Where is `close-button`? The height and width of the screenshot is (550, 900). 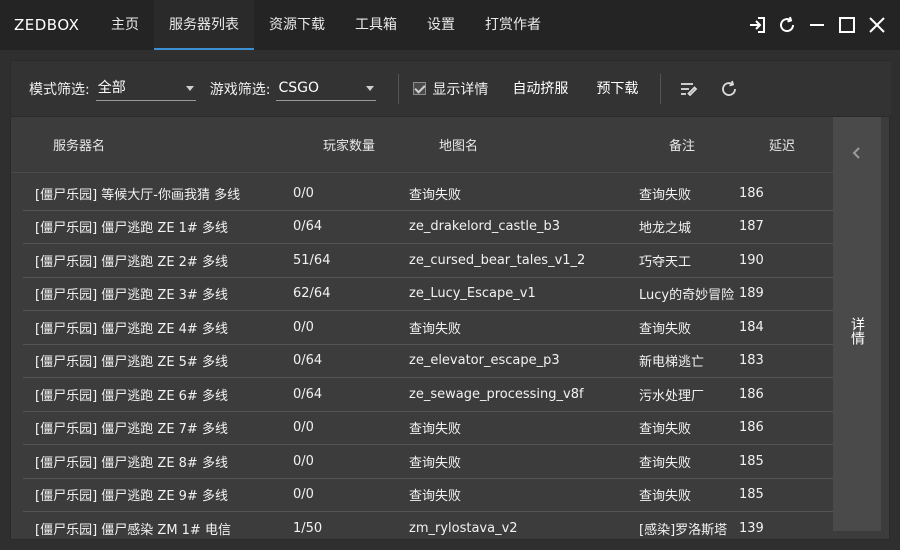
close-button is located at coordinates (877, 25).